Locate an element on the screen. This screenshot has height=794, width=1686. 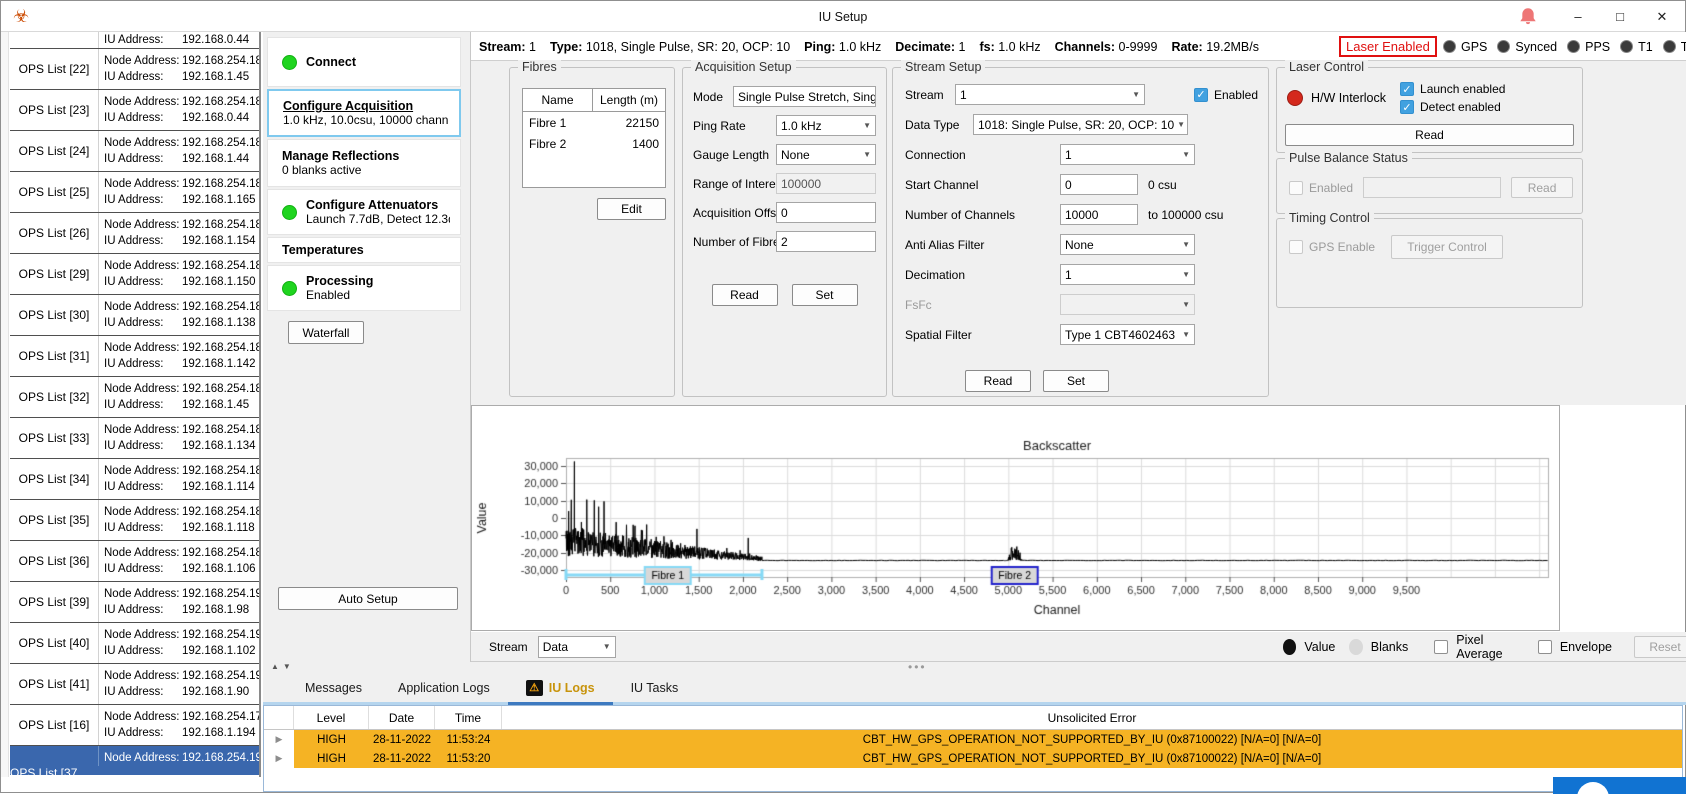
value-radio is located at coordinates (1289, 647).